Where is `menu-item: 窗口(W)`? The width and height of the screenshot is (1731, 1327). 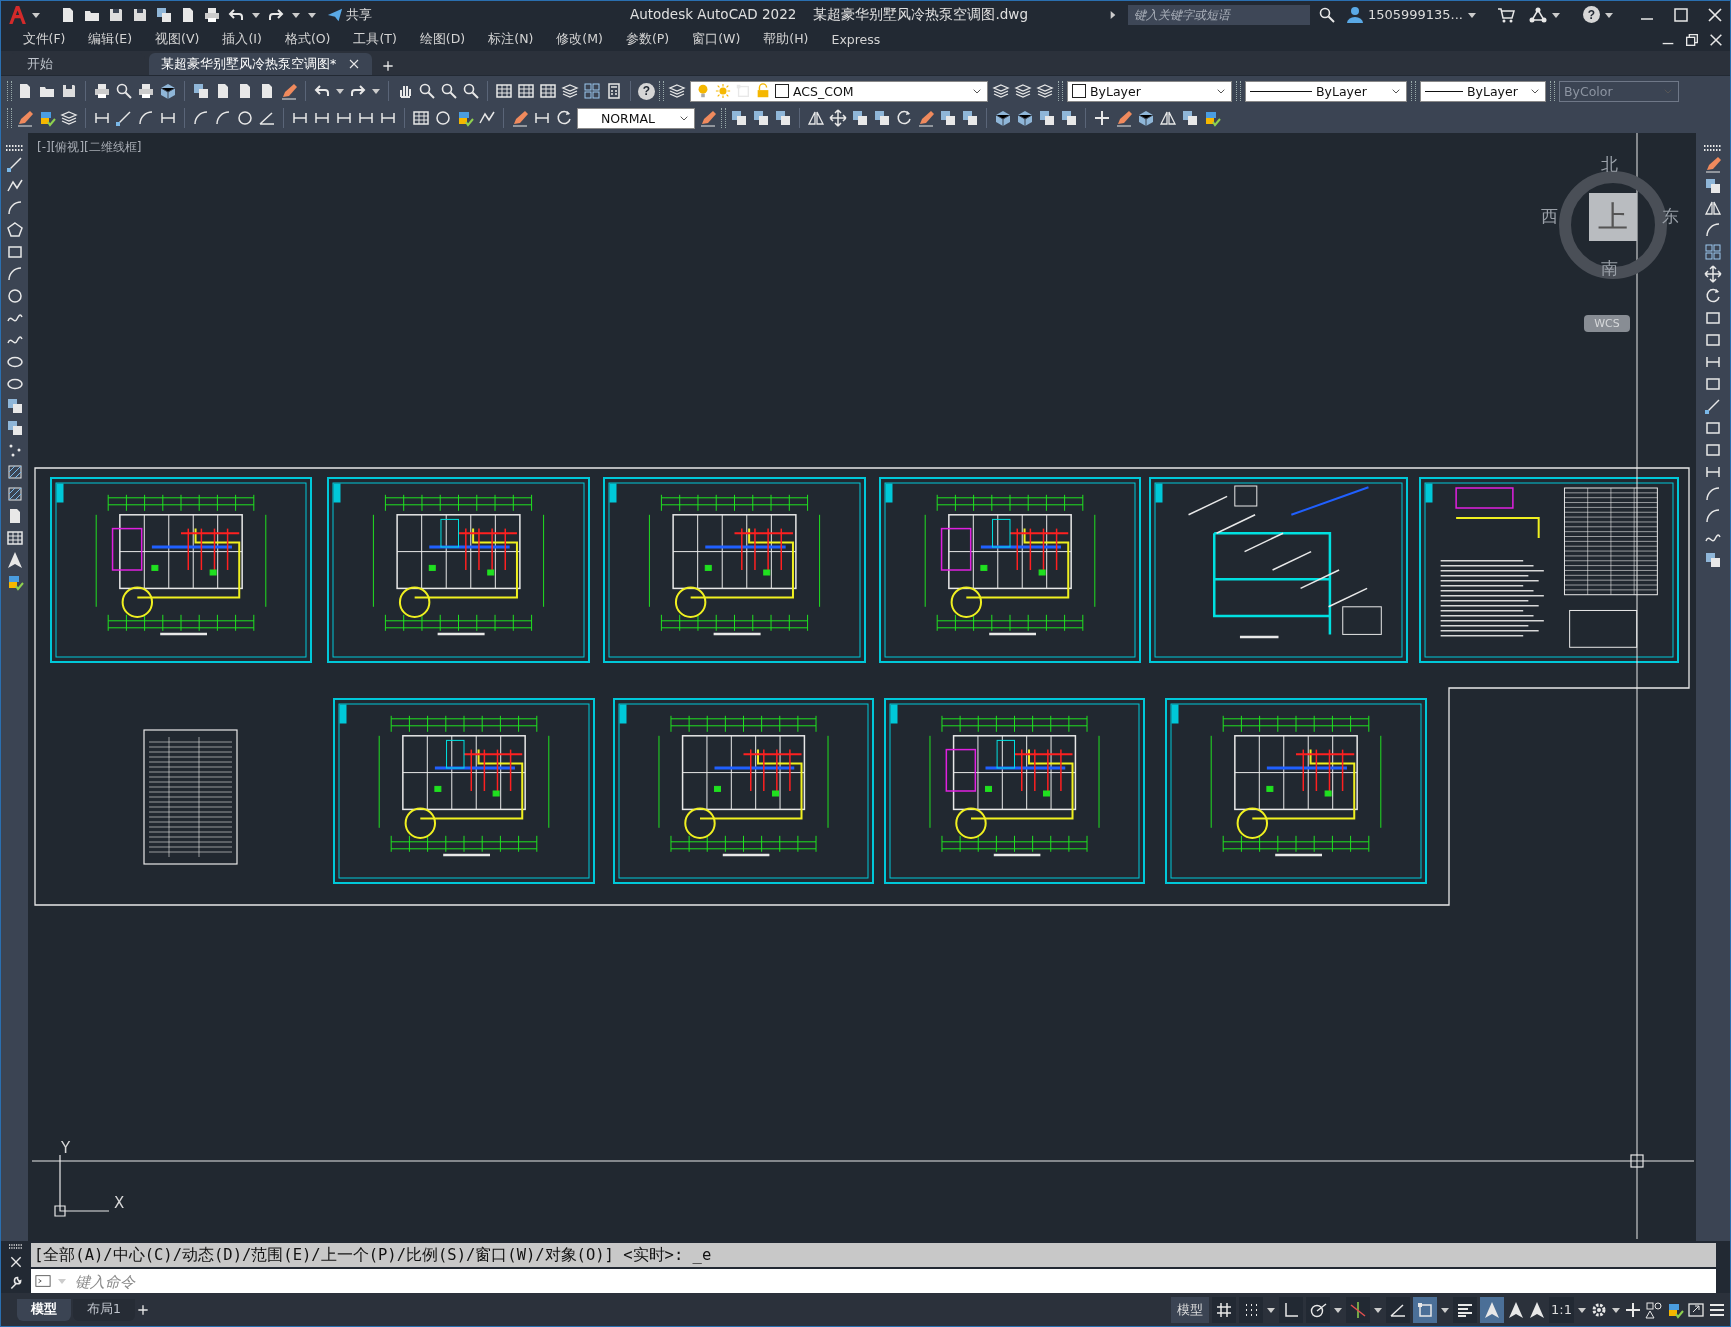
menu-item: 窗口(W) is located at coordinates (716, 39).